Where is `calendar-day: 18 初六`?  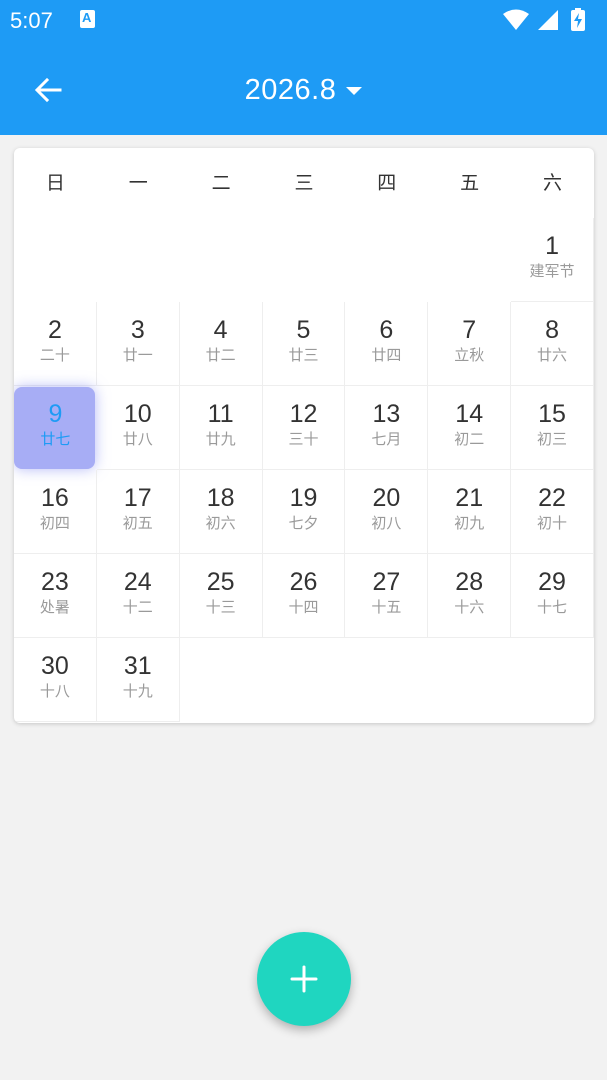
calendar-day: 18 初六 is located at coordinates (221, 512).